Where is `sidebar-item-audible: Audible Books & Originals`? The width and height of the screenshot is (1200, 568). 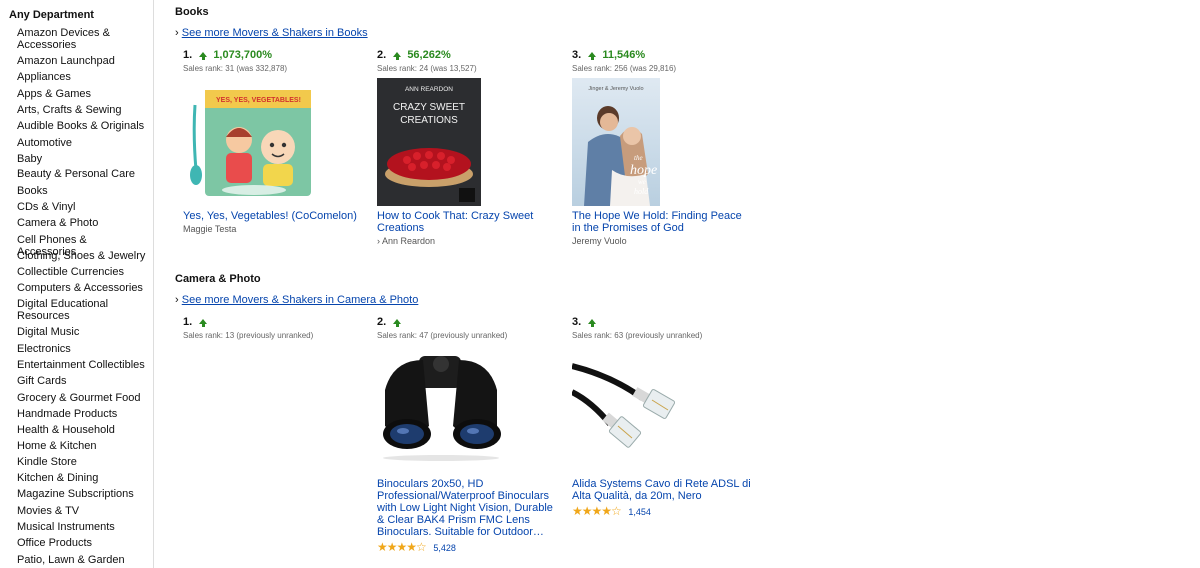
sidebar-item-audible: Audible Books & Originals is located at coordinates (82, 126).